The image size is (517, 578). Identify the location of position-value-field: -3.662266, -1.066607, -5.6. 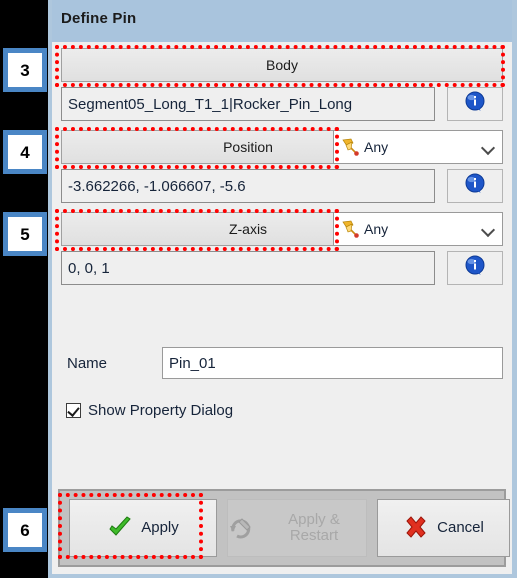
(248, 186).